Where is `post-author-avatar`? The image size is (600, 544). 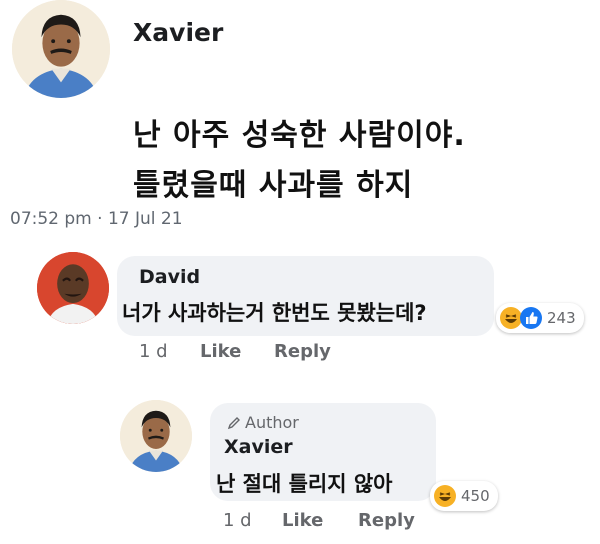
post-author-avatar is located at coordinates (61, 49).